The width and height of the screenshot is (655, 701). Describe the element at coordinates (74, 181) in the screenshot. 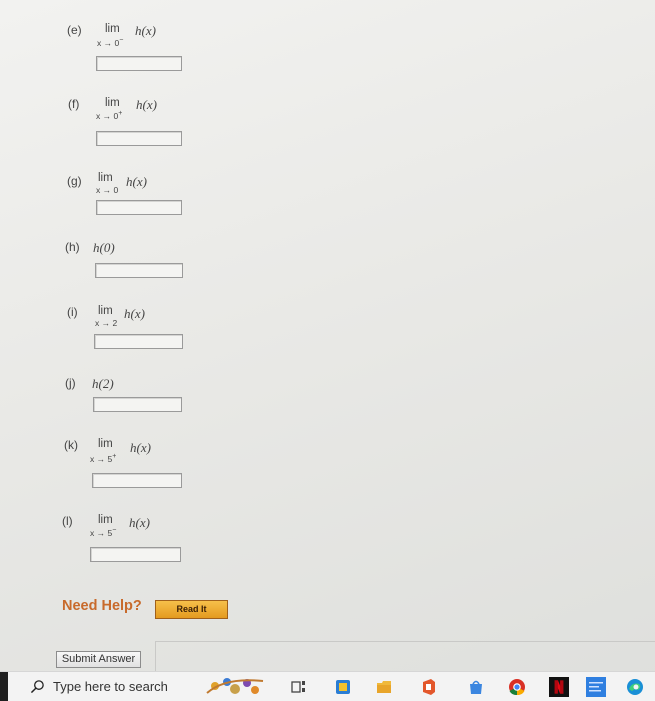

I see `problem-label: (g)` at that location.